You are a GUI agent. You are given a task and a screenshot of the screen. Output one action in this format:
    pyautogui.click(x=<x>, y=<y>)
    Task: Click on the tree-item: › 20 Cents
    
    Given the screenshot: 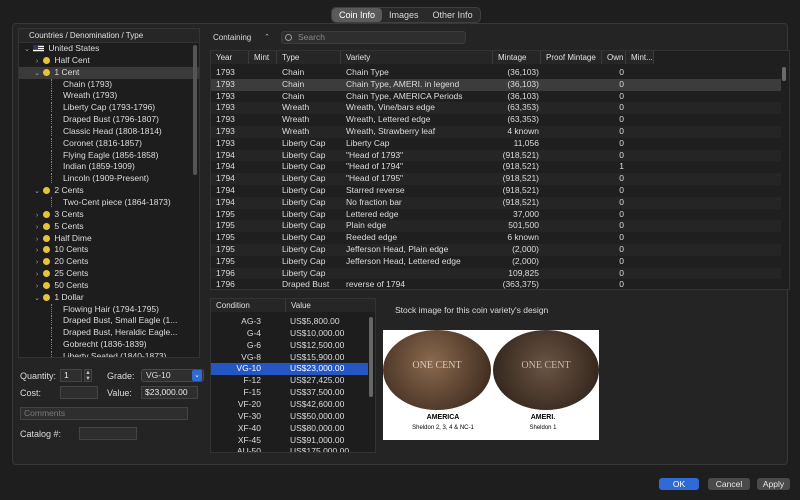 What is the action you would take?
    pyautogui.click(x=109, y=262)
    